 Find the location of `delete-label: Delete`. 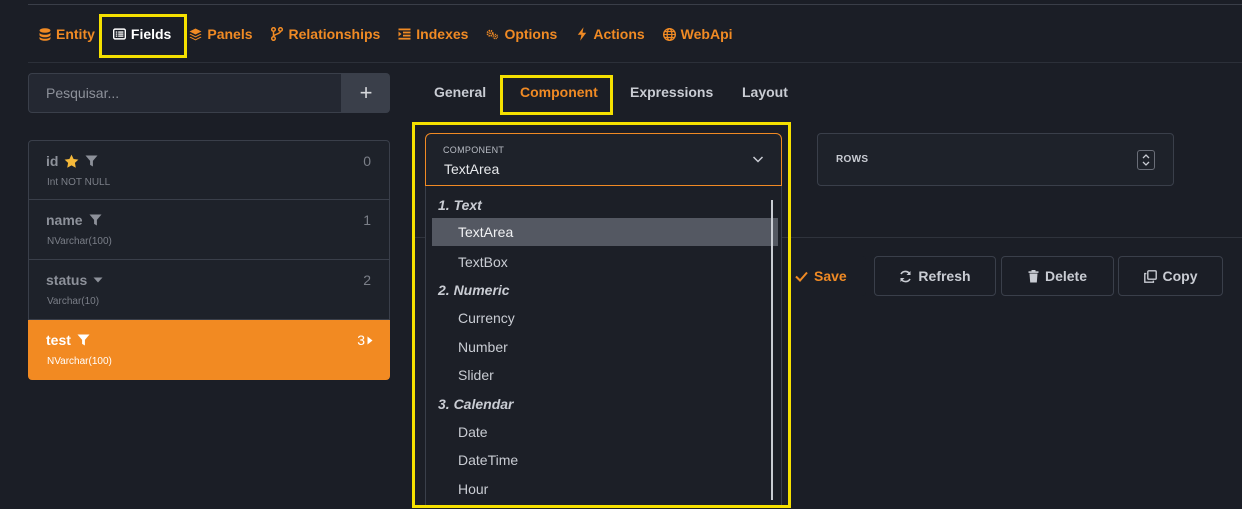

delete-label: Delete is located at coordinates (1066, 276).